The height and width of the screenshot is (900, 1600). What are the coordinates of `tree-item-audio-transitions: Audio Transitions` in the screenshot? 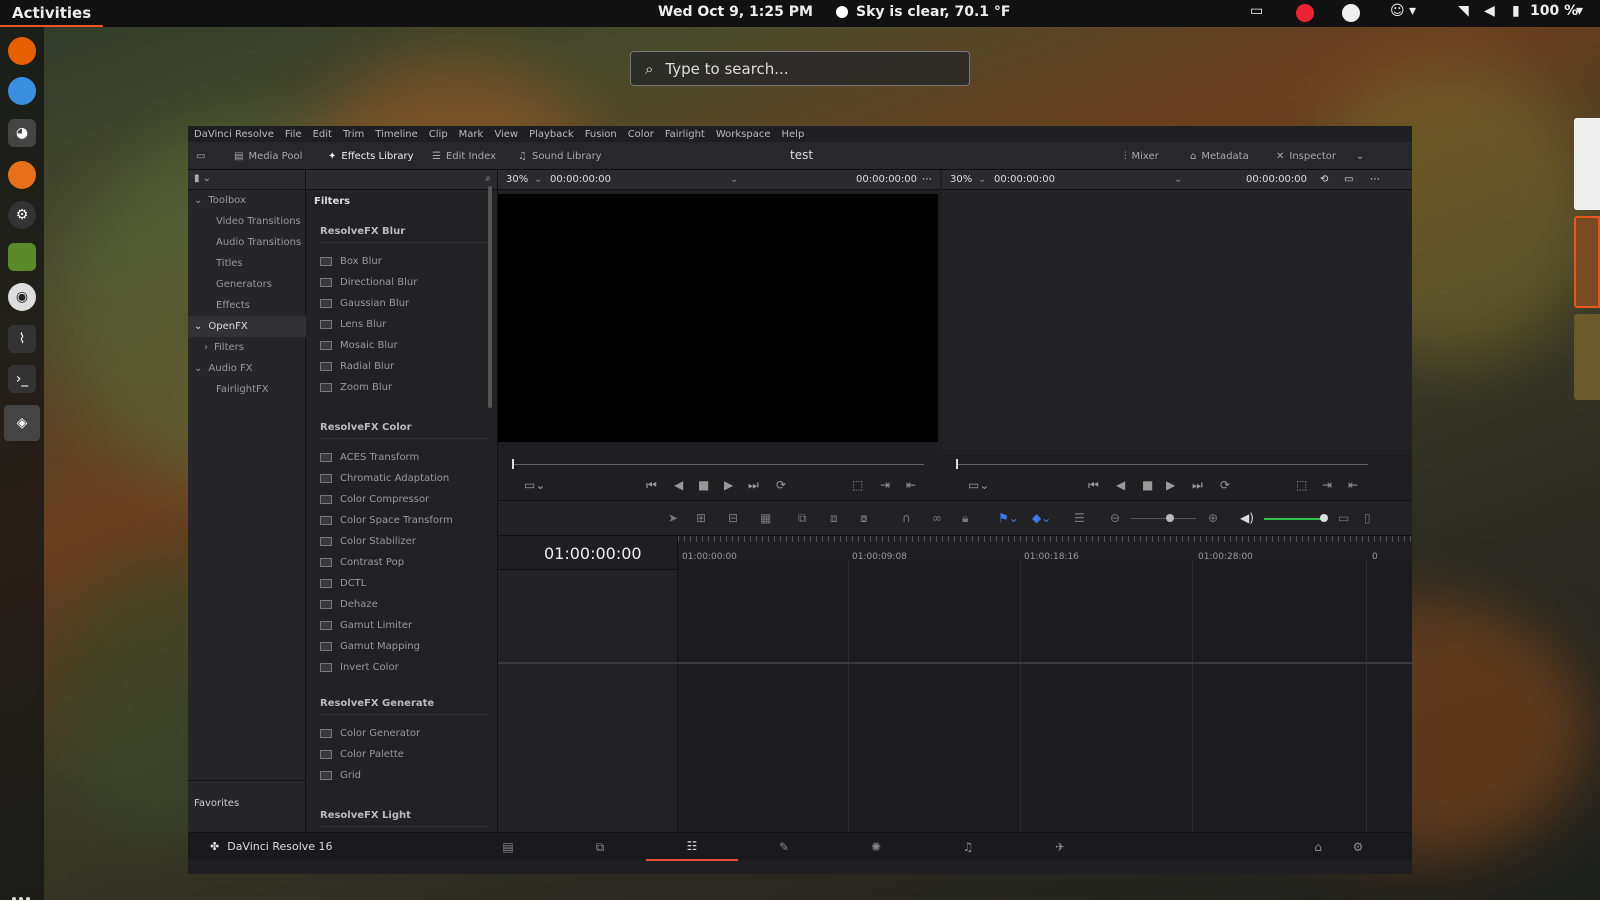 It's located at (247, 242).